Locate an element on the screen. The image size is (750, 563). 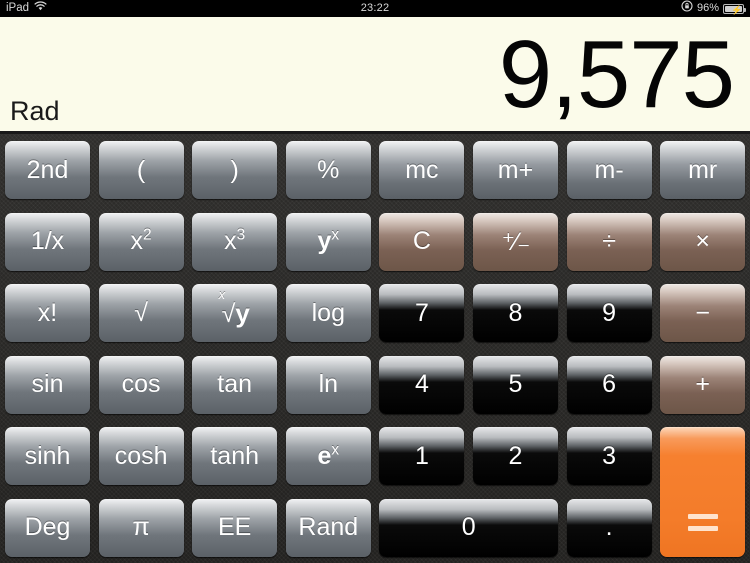
key-8: 8 is located at coordinates (515, 313).